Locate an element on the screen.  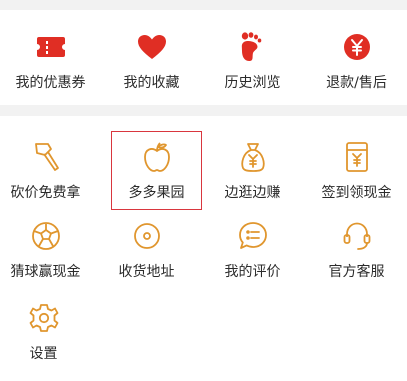
bargain-free-button: 砍价免费拿 is located at coordinates (48, 177).